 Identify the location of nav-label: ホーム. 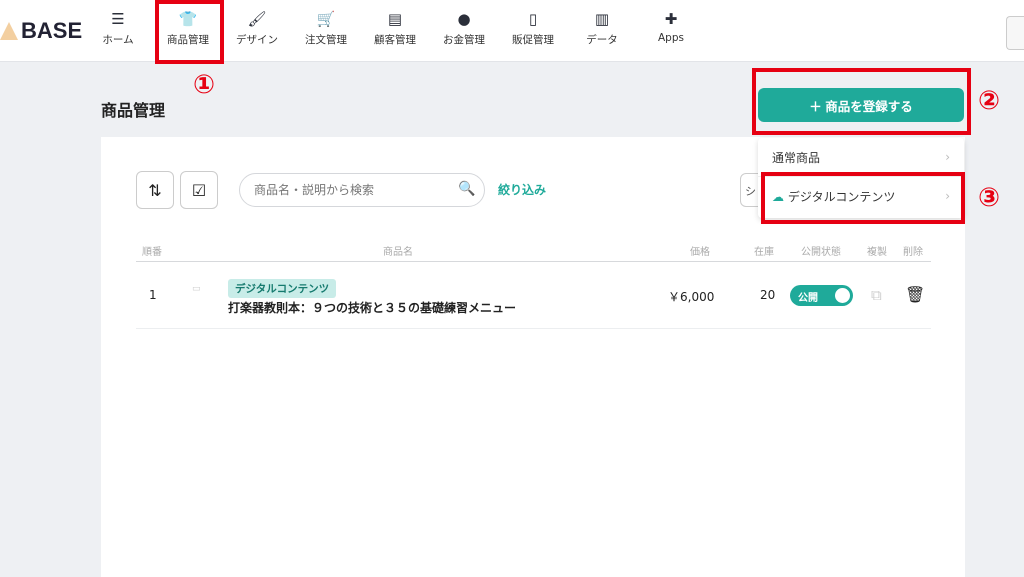
(118, 40).